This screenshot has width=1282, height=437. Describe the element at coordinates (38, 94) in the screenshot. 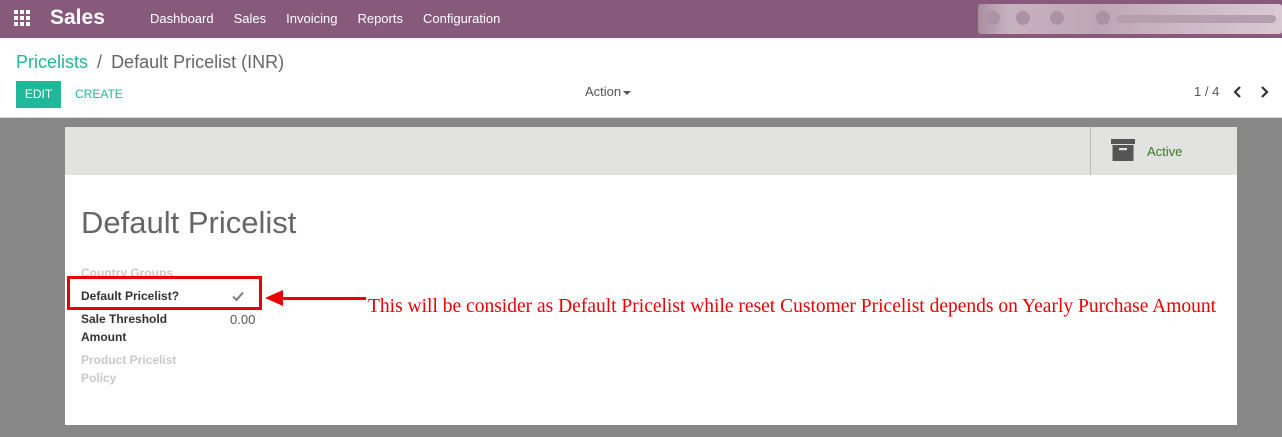

I see `edit-button: EDIT` at that location.